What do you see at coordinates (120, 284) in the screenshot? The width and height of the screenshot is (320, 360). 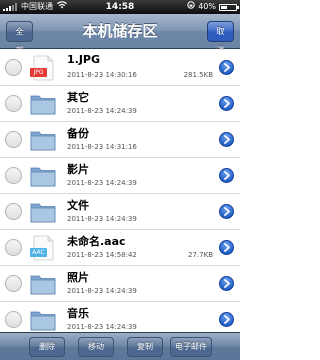 I see `file-row: 照片 2011-8-23 14:24:39` at bounding box center [120, 284].